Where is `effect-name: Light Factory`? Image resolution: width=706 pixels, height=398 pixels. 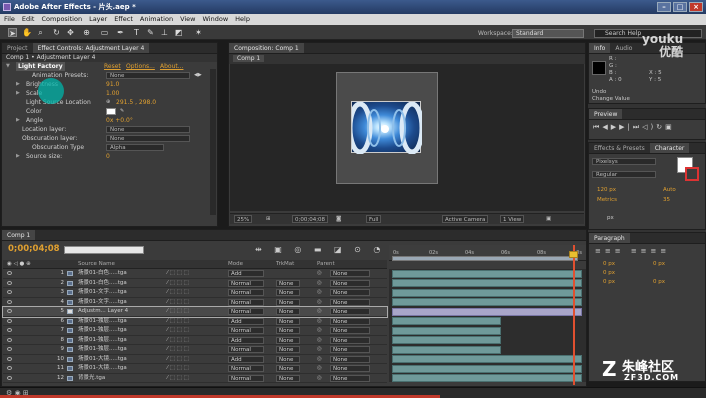
effect-name: Light Factory is located at coordinates (40, 66).